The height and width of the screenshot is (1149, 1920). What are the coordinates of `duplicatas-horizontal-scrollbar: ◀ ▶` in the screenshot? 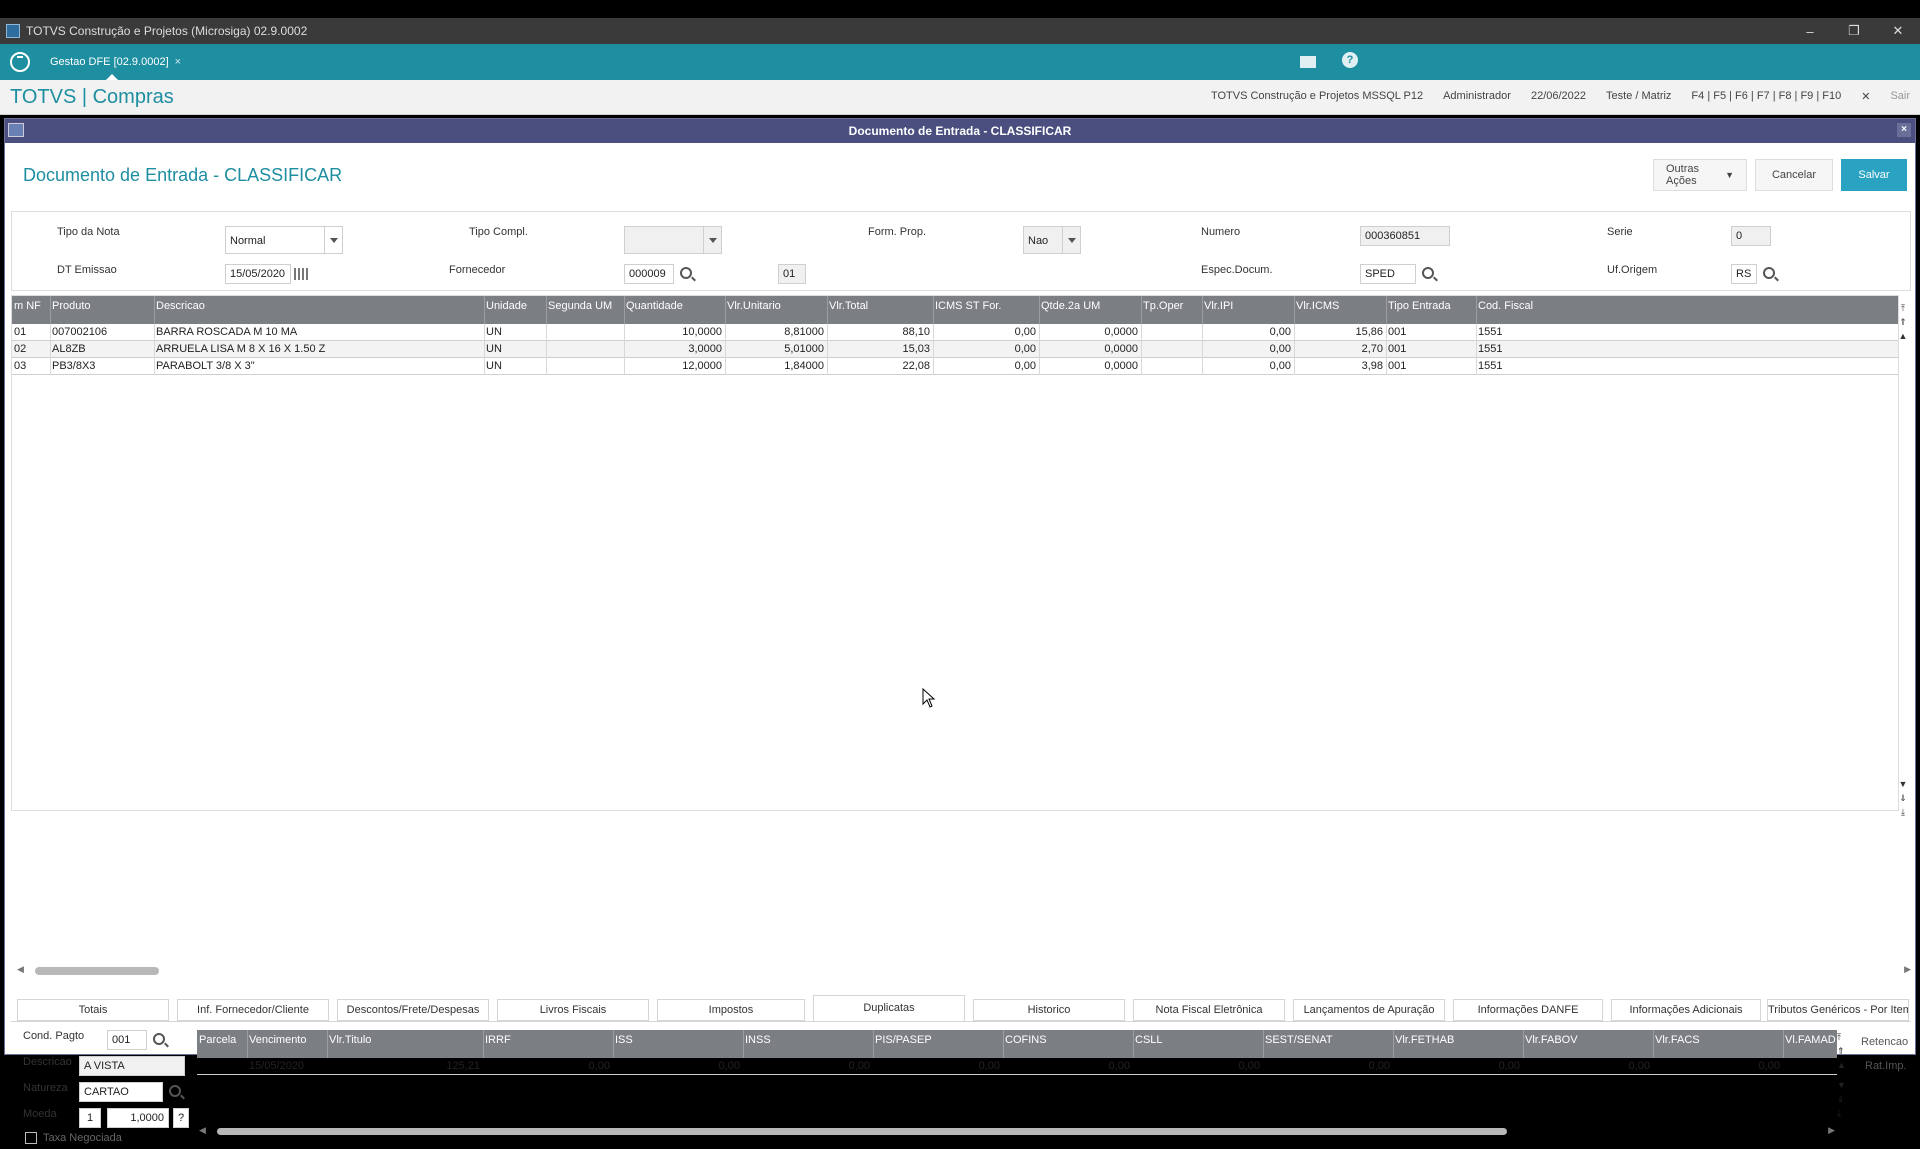 It's located at (1017, 1130).